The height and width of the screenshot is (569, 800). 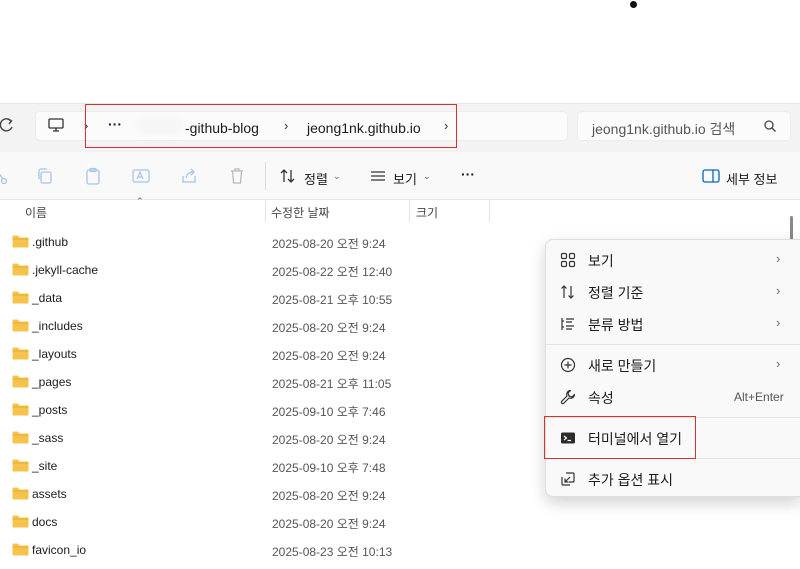 What do you see at coordinates (50, 410) in the screenshot?
I see `file-name: _posts` at bounding box center [50, 410].